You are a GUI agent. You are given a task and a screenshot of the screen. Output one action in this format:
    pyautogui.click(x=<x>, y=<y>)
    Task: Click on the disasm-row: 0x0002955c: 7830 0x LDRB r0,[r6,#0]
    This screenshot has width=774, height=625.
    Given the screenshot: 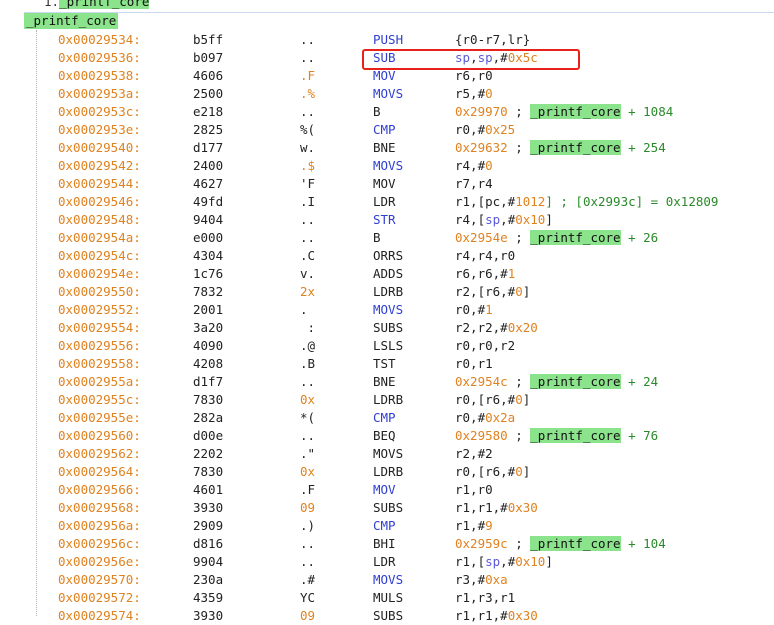 What is the action you would take?
    pyautogui.click(x=387, y=400)
    